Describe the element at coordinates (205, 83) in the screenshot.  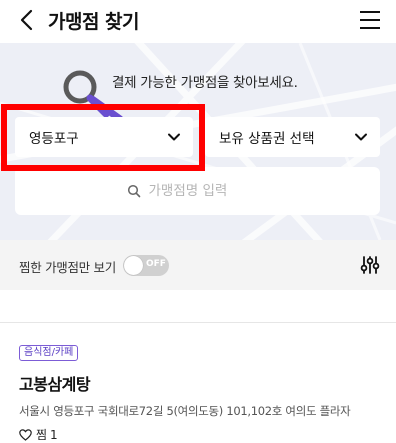
I see `hero-message: 결제 가능한 가맹점을 찾아보세요.` at that location.